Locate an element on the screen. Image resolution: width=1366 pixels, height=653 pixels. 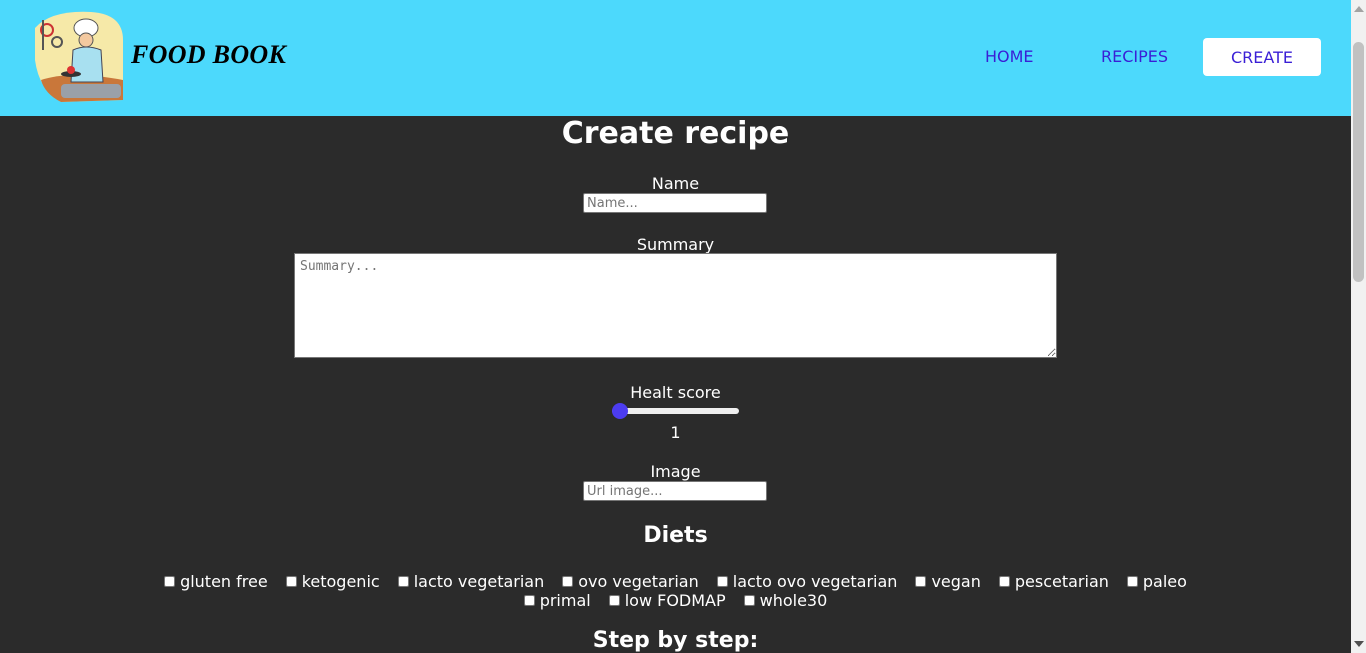
name-input is located at coordinates (675, 203).